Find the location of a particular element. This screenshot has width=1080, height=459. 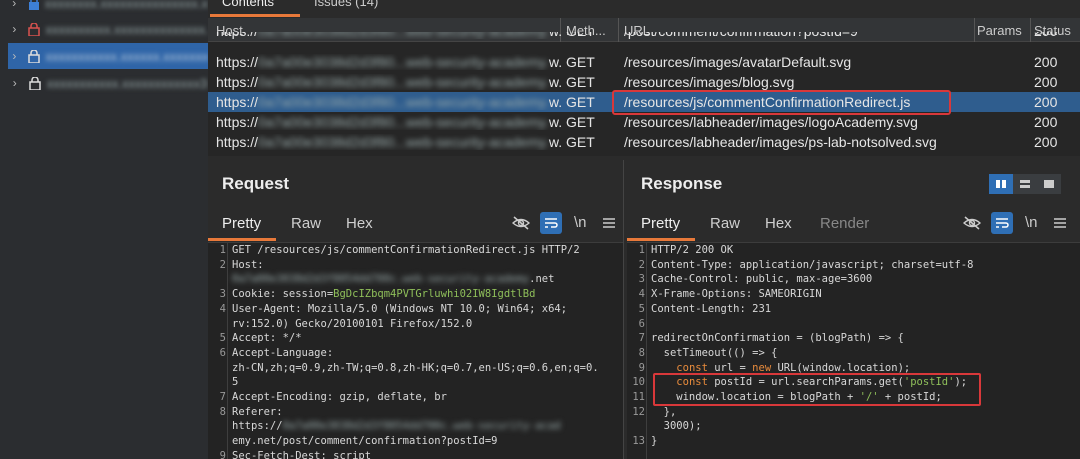

site-item: › xxxxxxxxxxx.xxxxxxxxxxxx30 is located at coordinates (108, 83).